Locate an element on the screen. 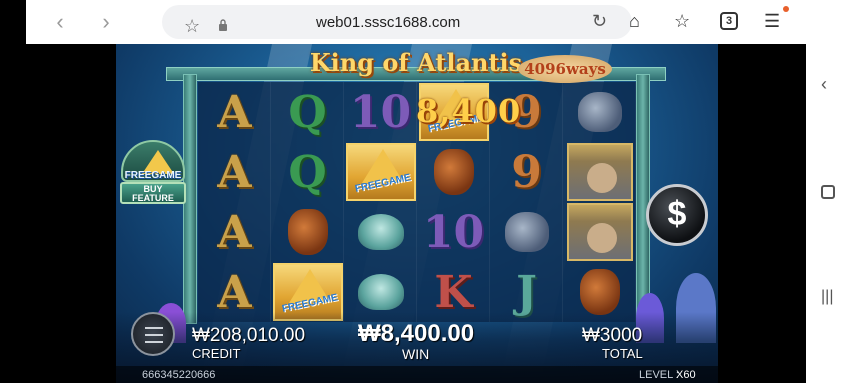  back-icon: ‹ is located at coordinates (60, 22).